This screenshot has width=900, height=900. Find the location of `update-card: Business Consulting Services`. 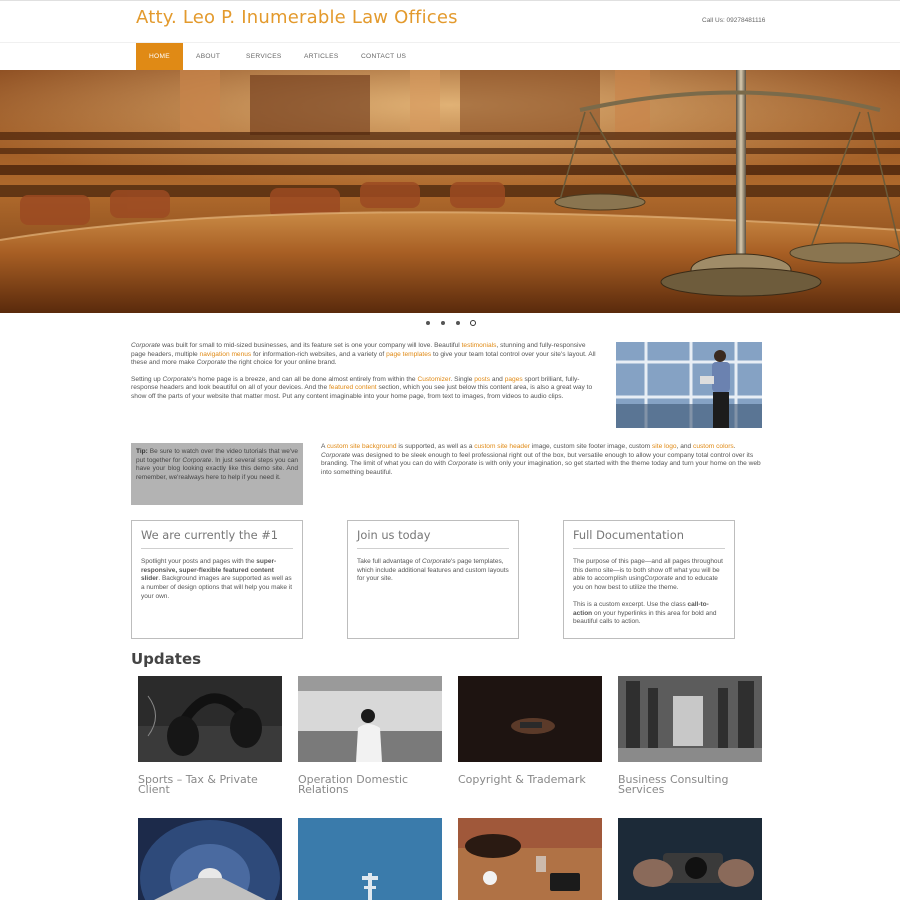

update-card: Business Consulting Services is located at coordinates (690, 735).